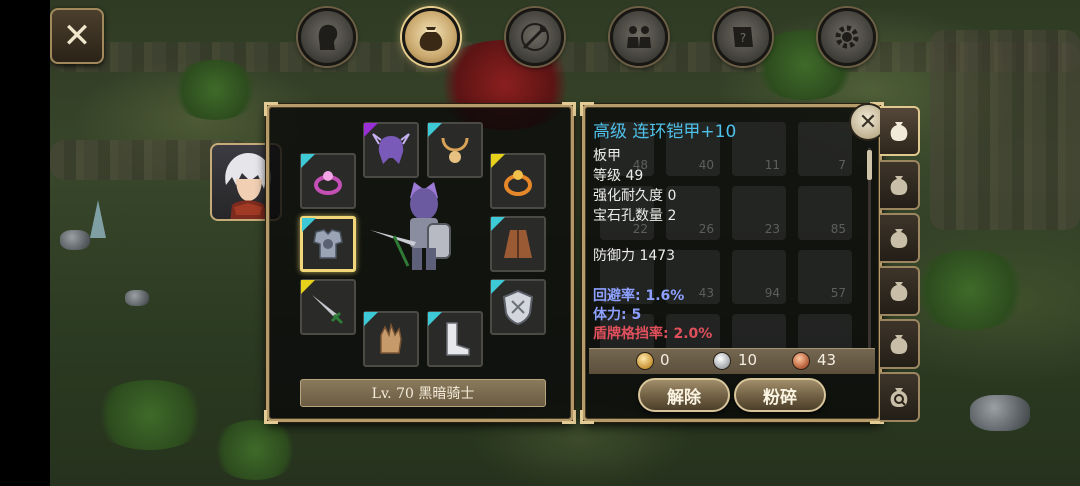  What do you see at coordinates (1005, 130) in the screenshot?
I see `cliff-ridge` at bounding box center [1005, 130].